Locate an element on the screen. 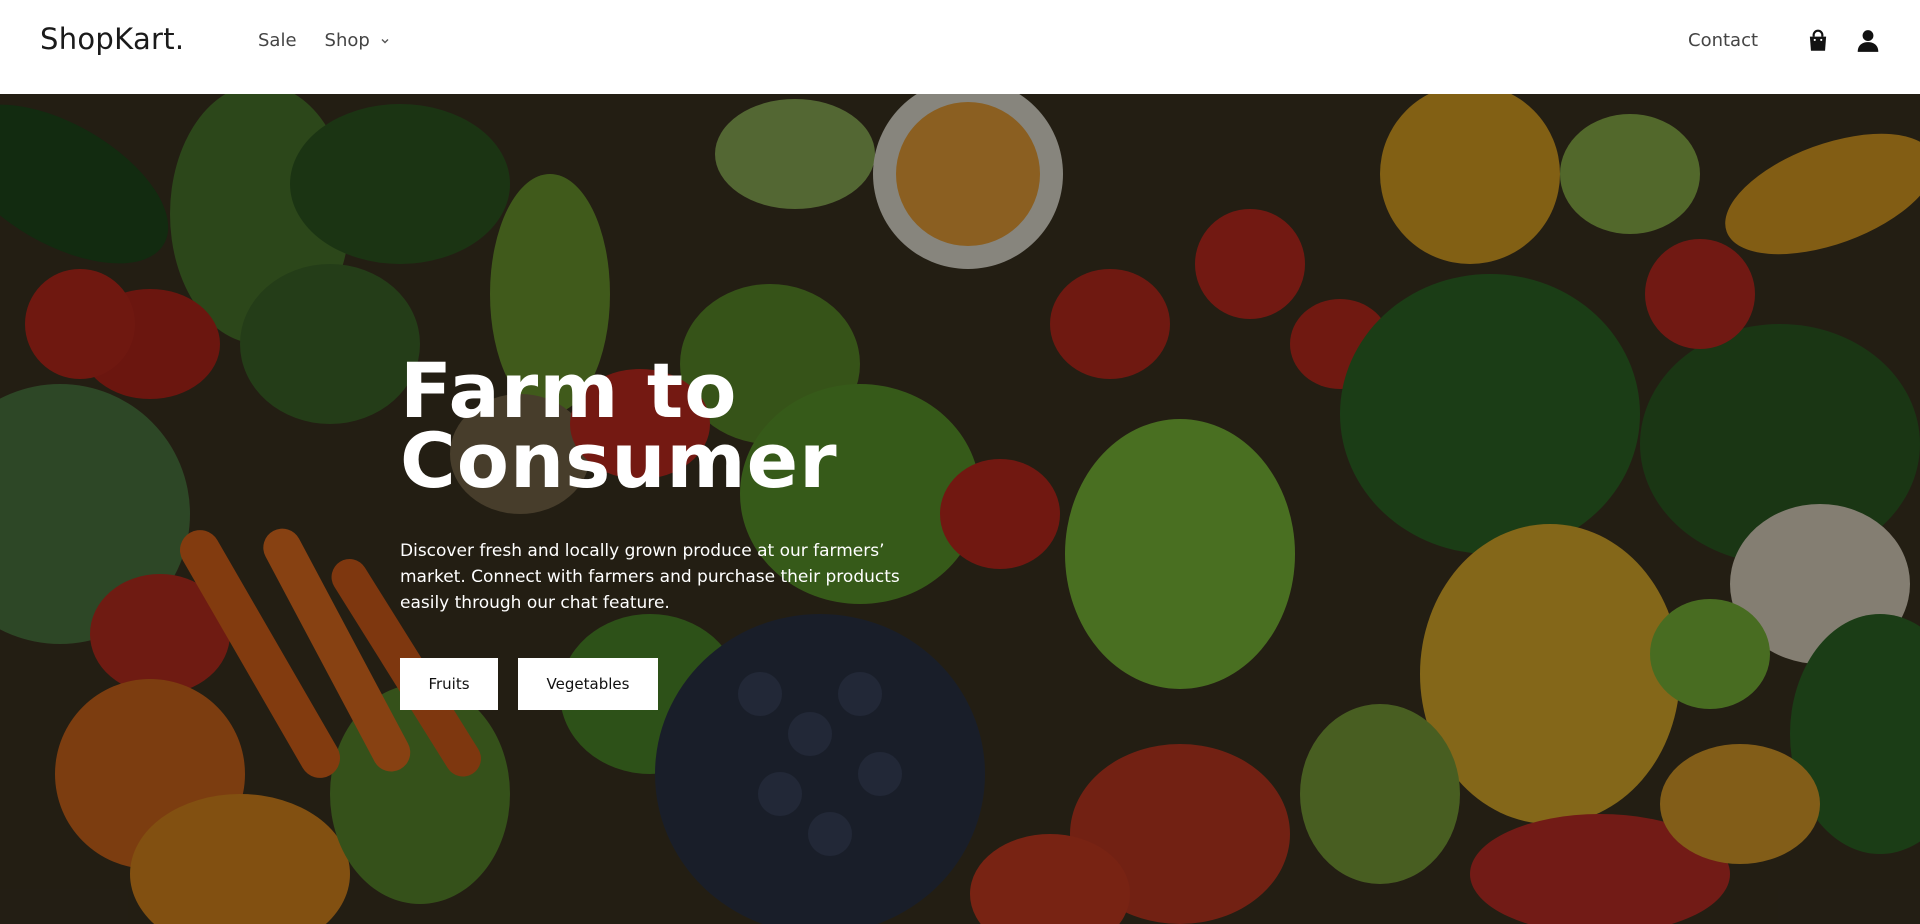  nav-item-contact: Contact is located at coordinates (1723, 40).